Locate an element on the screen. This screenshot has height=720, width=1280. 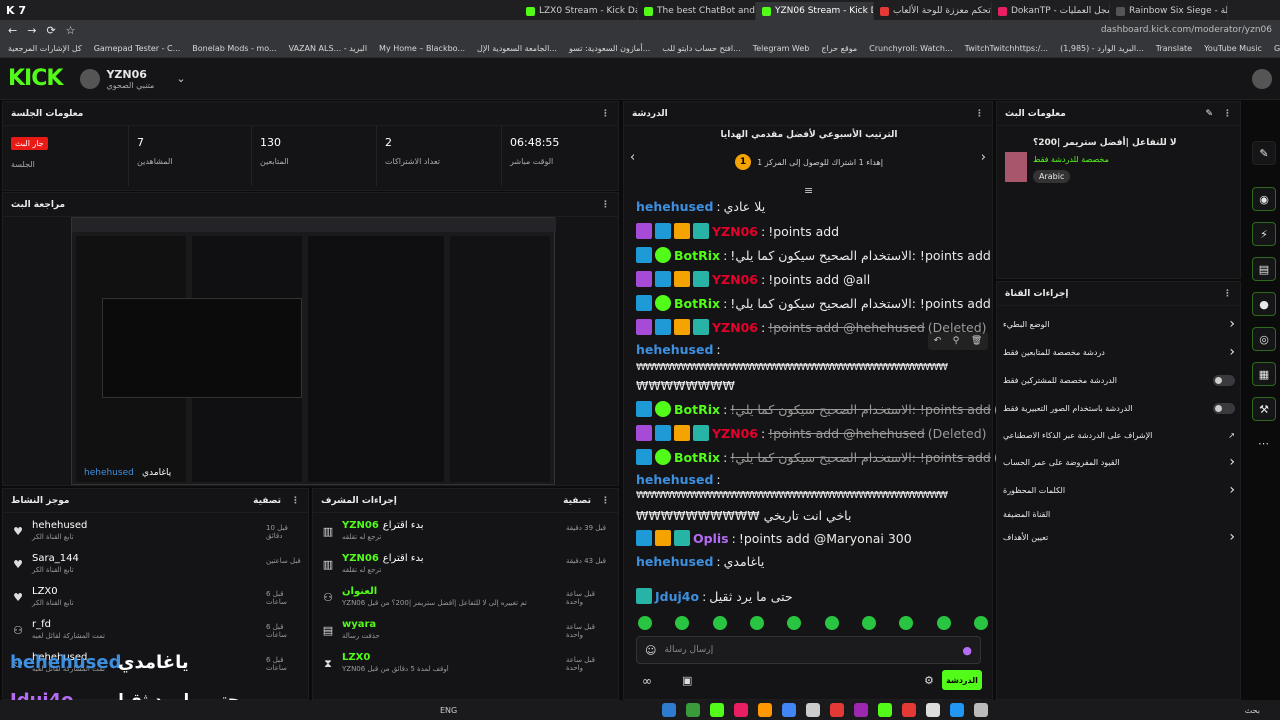
bookmark-item: VAZAN ALS... - البريد is located at coordinates (328, 48).